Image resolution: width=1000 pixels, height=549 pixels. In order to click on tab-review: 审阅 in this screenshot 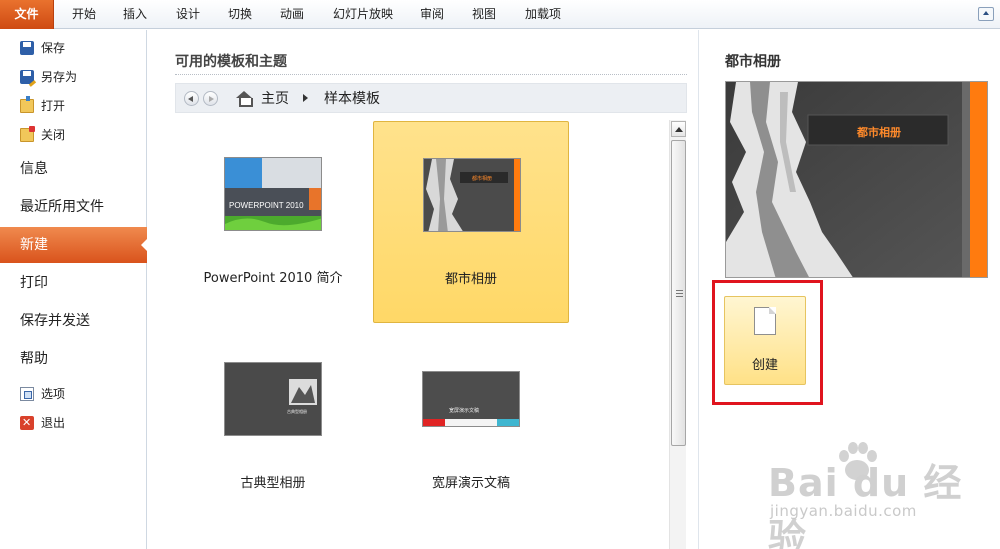, I will do `click(432, 14)`.